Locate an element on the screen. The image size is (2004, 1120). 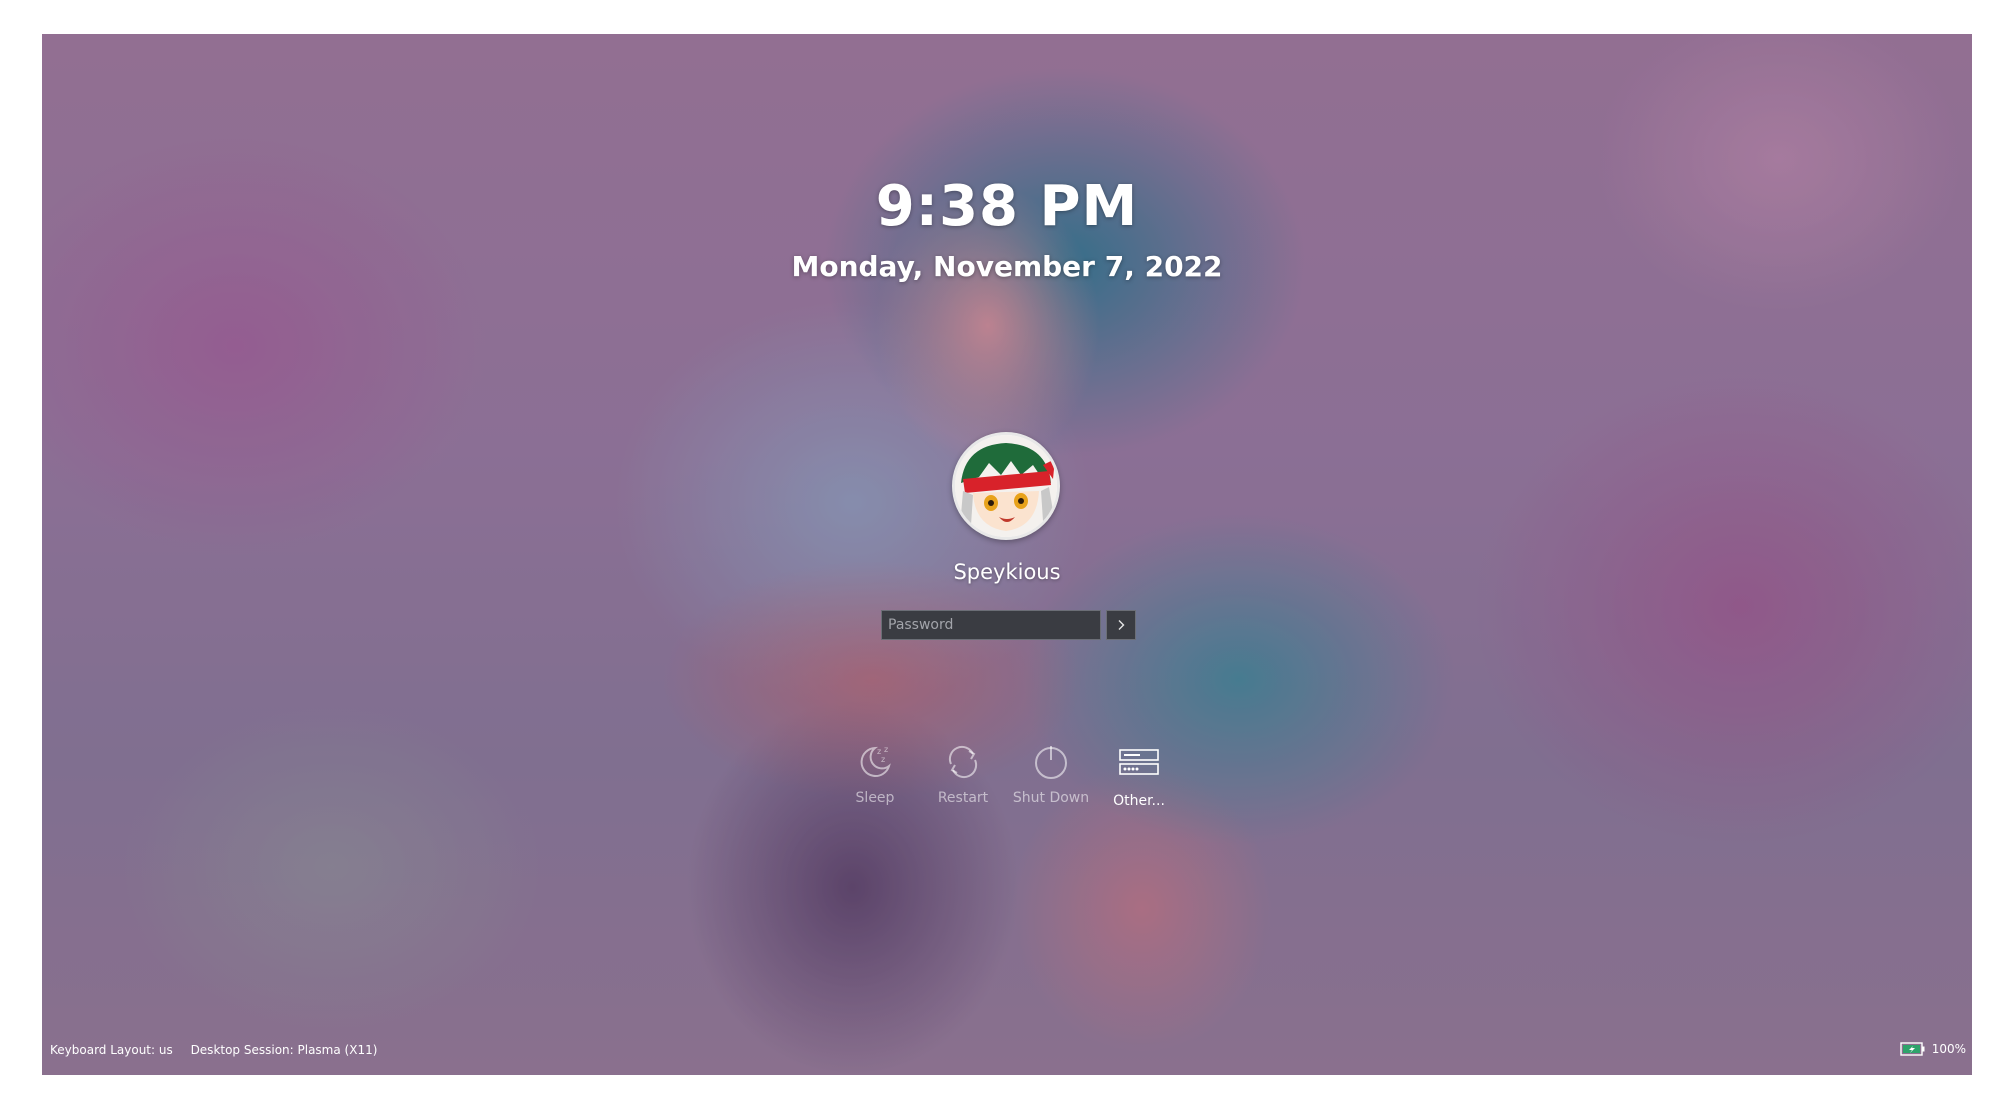
other-users-icon is located at coordinates (1139, 762).